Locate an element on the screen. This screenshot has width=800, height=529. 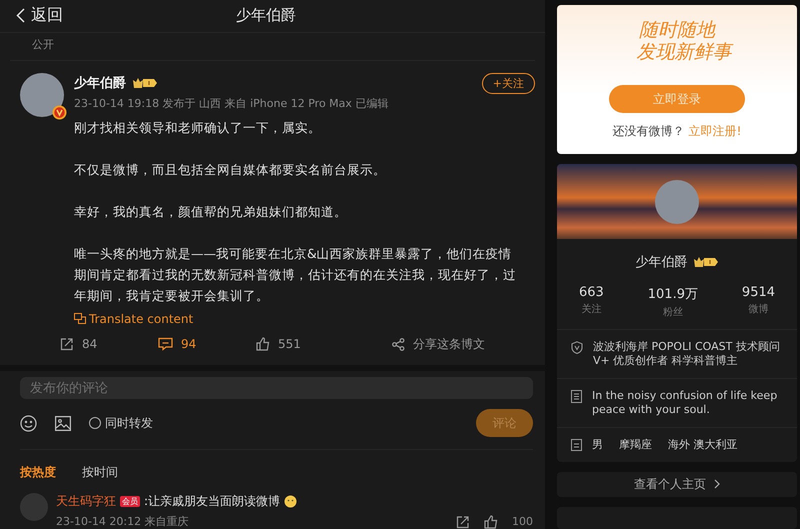
view-profile-button: 查看个人主页 is located at coordinates (677, 484).